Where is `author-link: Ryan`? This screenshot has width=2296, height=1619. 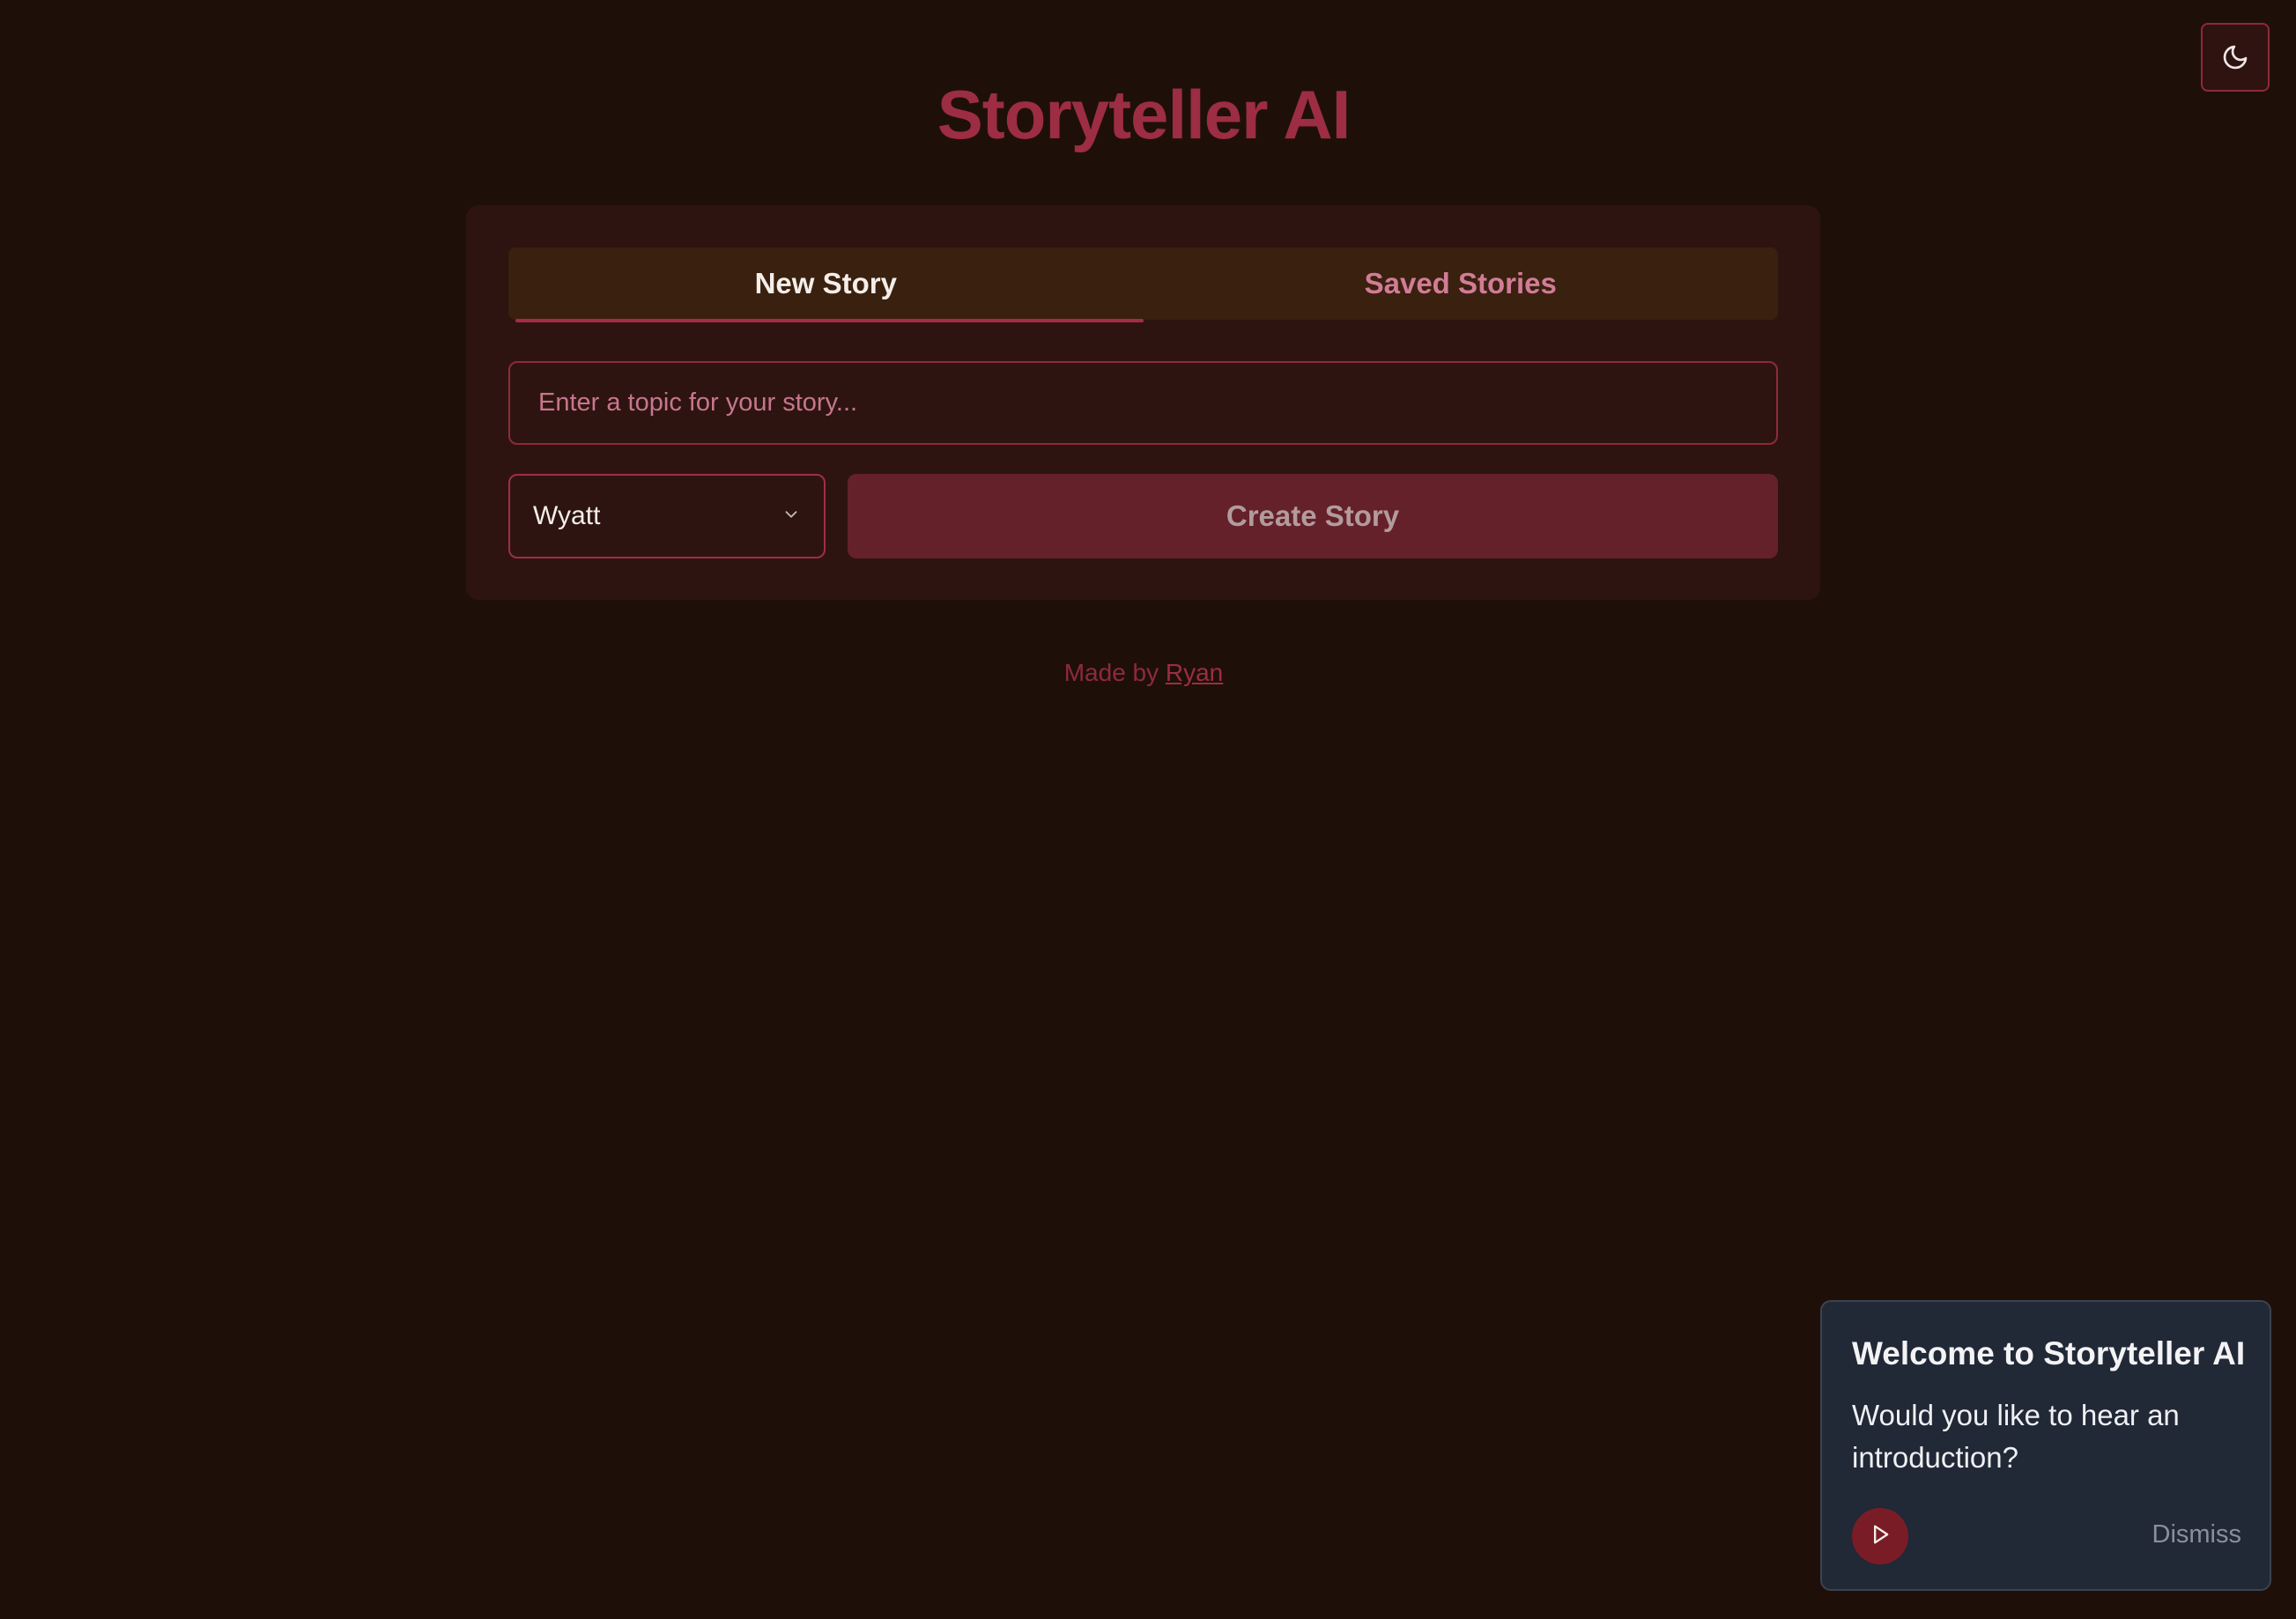 author-link: Ryan is located at coordinates (1194, 672).